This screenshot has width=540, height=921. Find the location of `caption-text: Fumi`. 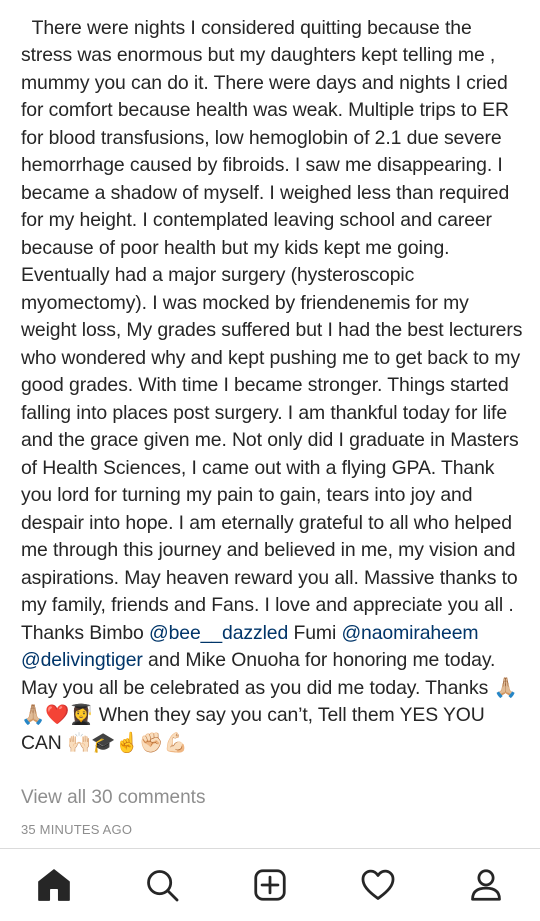

caption-text: Fumi is located at coordinates (315, 632).